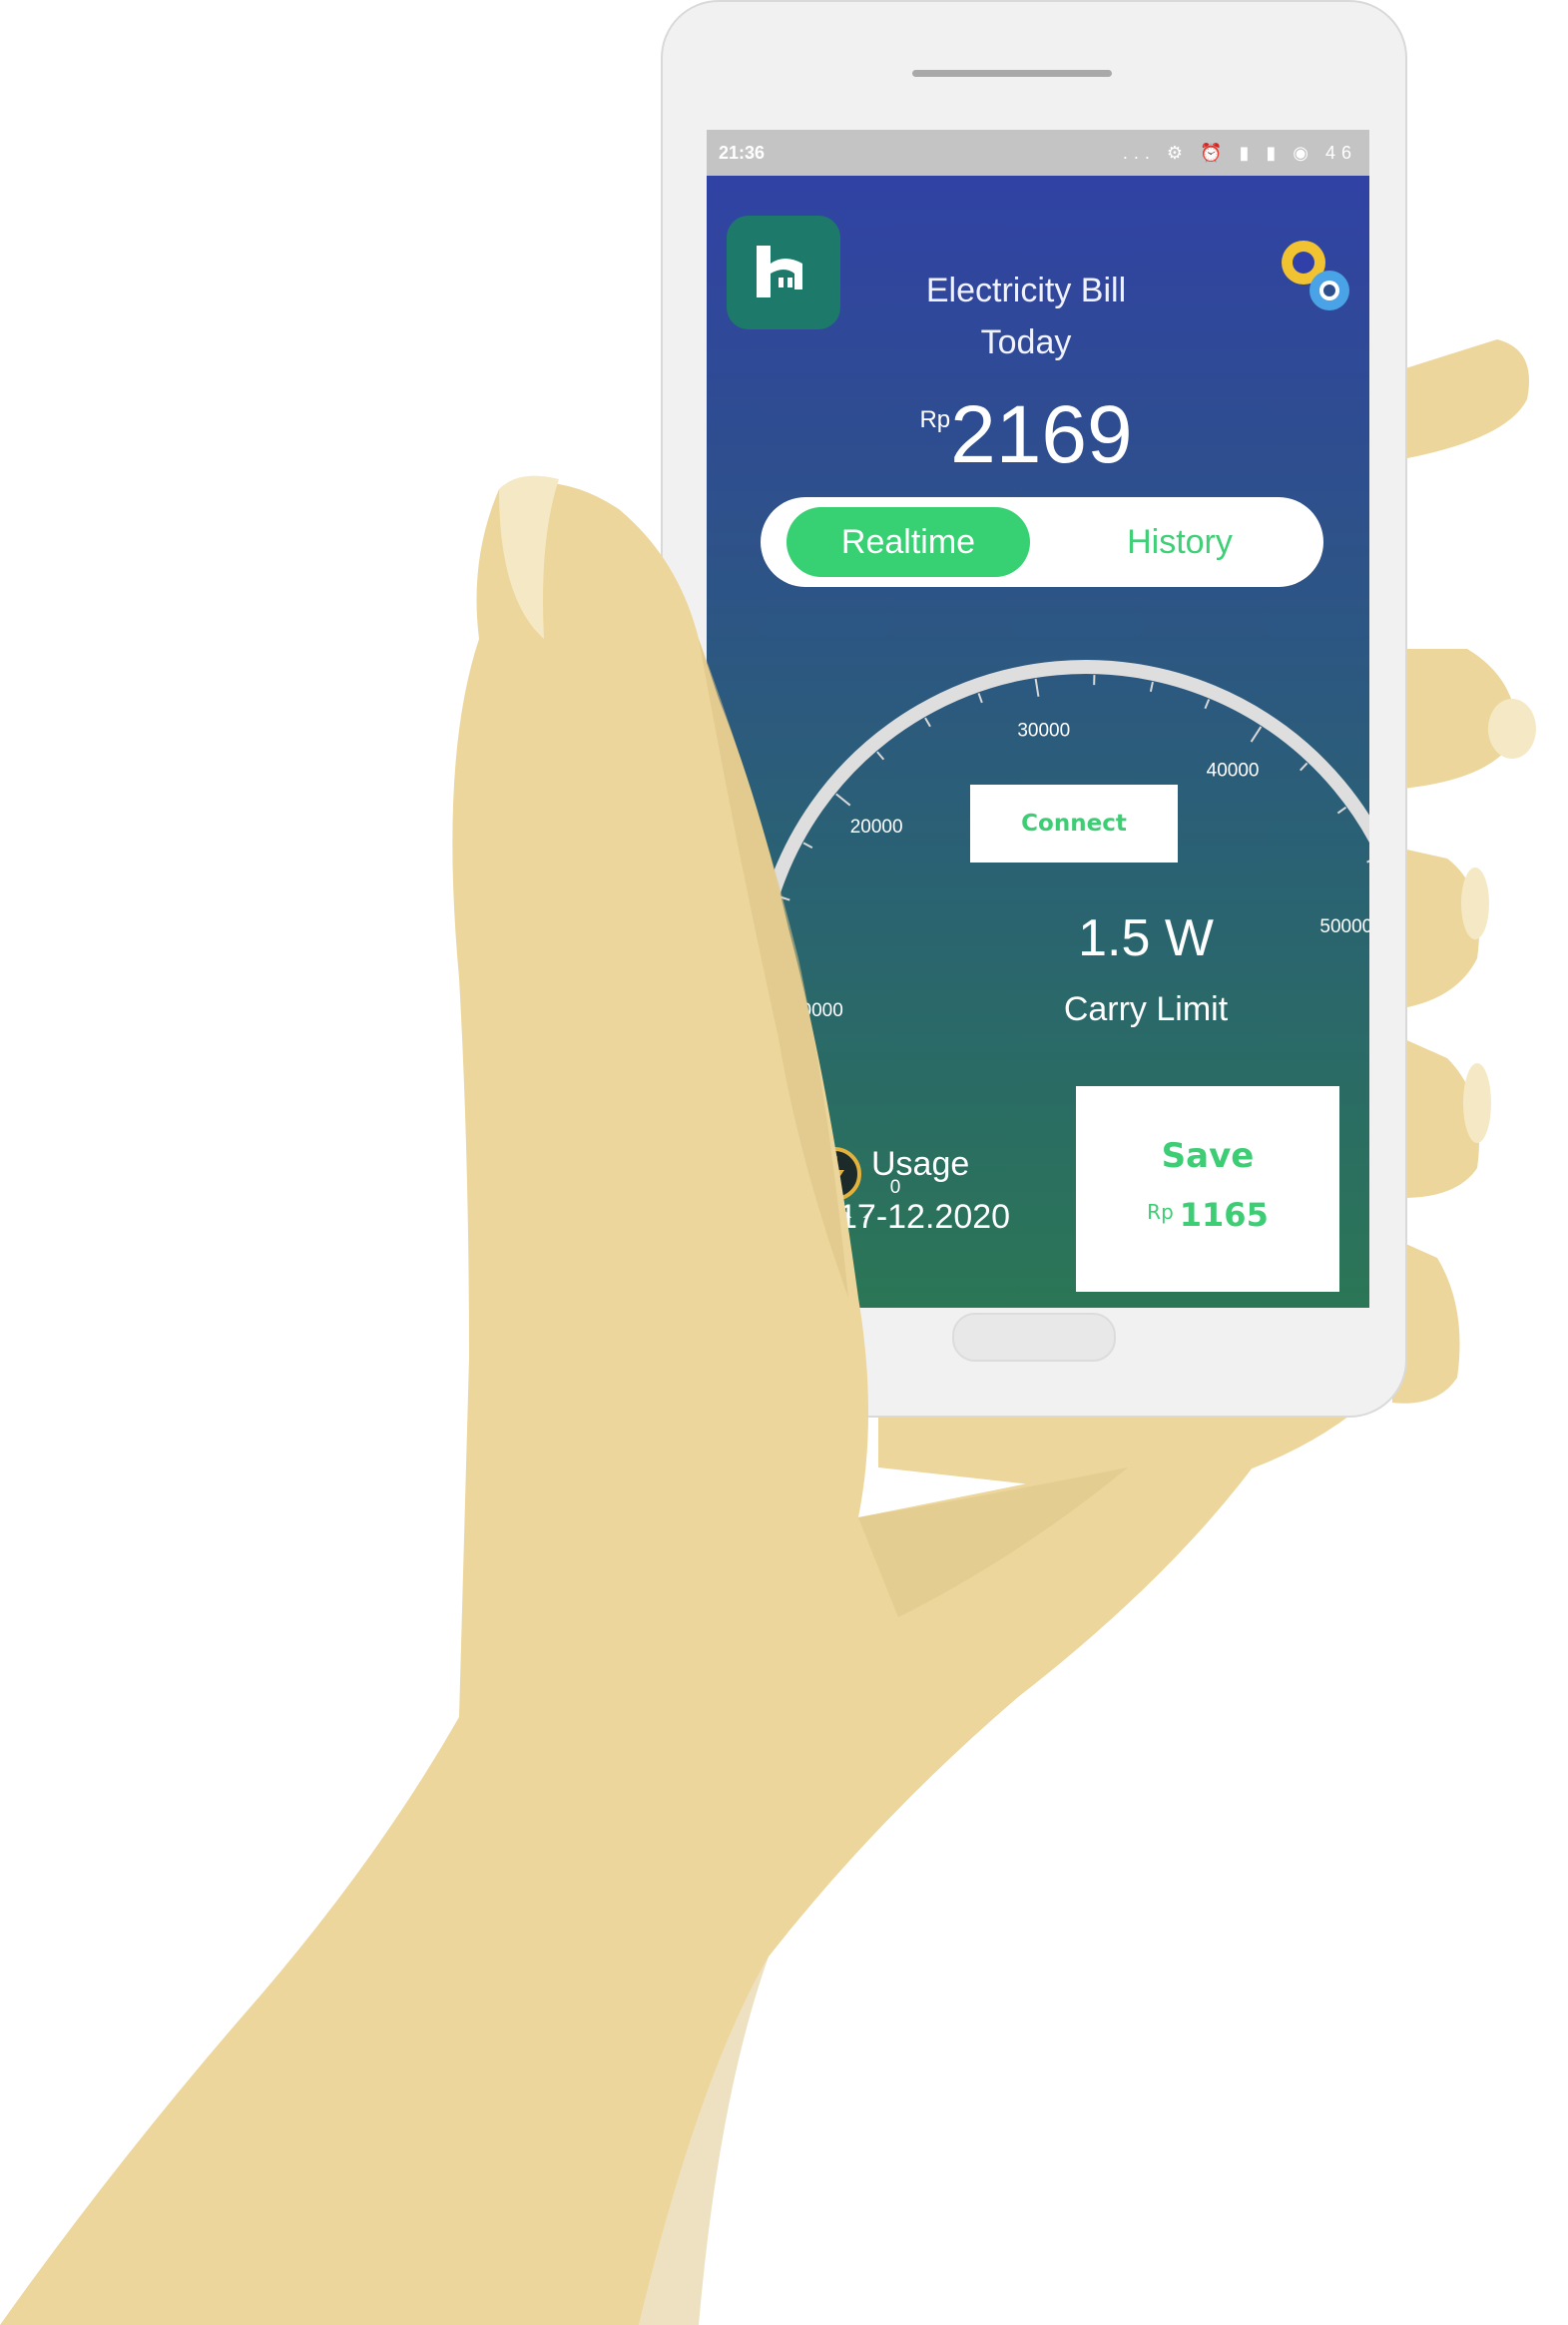 This screenshot has height=2325, width=1568. I want to click on carry-limit-label: Carry Limit, so click(1146, 1009).